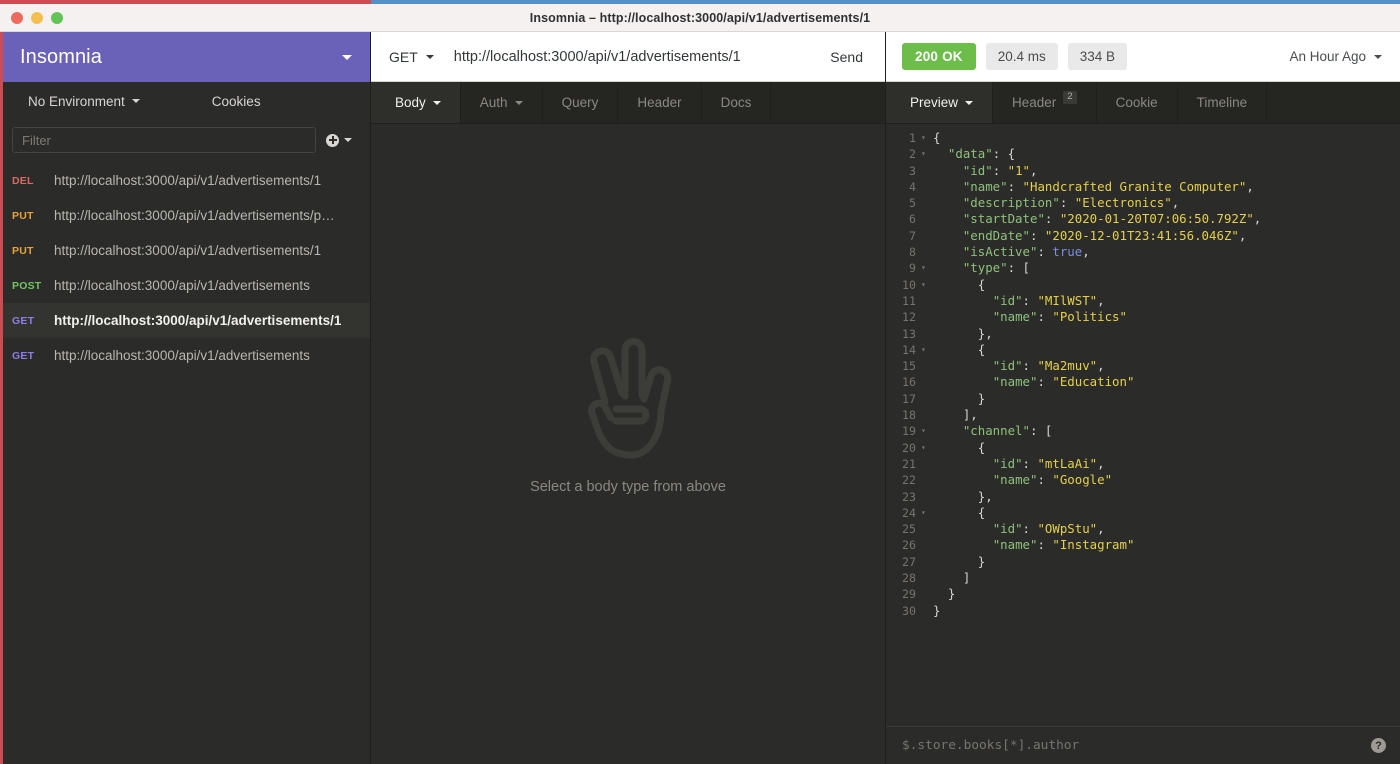 Image resolution: width=1400 pixels, height=764 pixels. What do you see at coordinates (342, 140) in the screenshot?
I see `add-request-button` at bounding box center [342, 140].